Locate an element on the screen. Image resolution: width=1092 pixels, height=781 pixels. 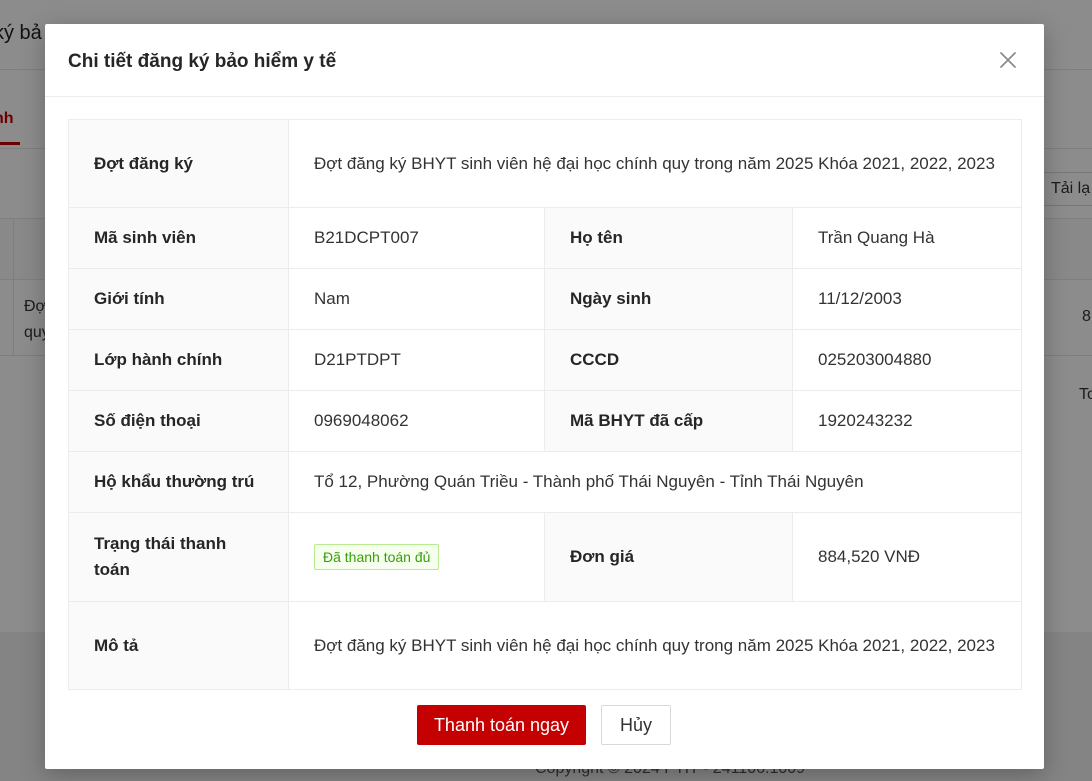
citizen-id-value: 025203004880 is located at coordinates (907, 360).